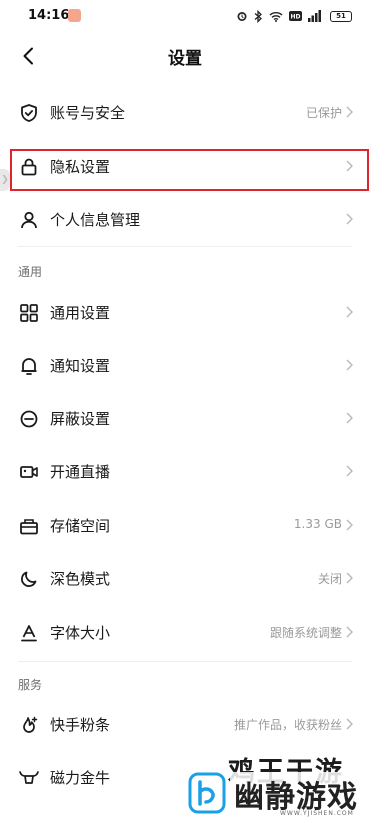 The height and width of the screenshot is (822, 370). What do you see at coordinates (29, 113) in the screenshot?
I see `shield-check-icon` at bounding box center [29, 113].